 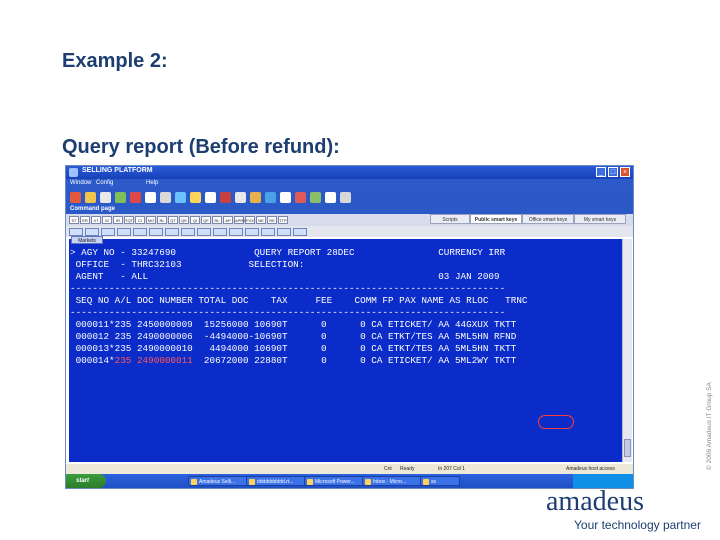 What do you see at coordinates (153, 360) in the screenshot?
I see `terminal-line-highlighted-doc: 235 2490000011` at bounding box center [153, 360].